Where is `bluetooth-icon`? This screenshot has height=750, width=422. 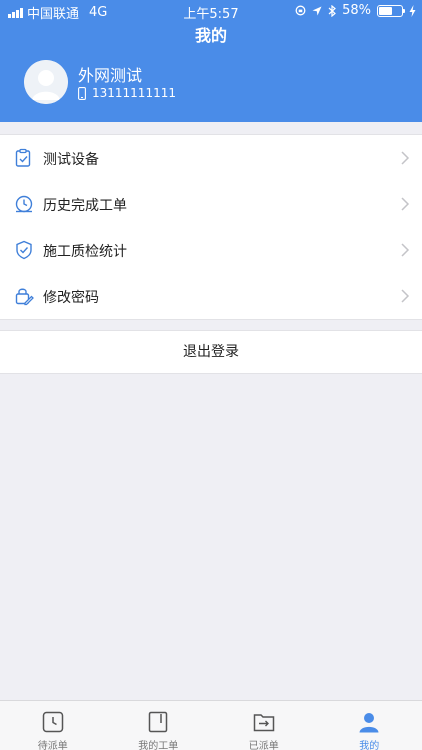
bluetooth-icon is located at coordinates (332, 10).